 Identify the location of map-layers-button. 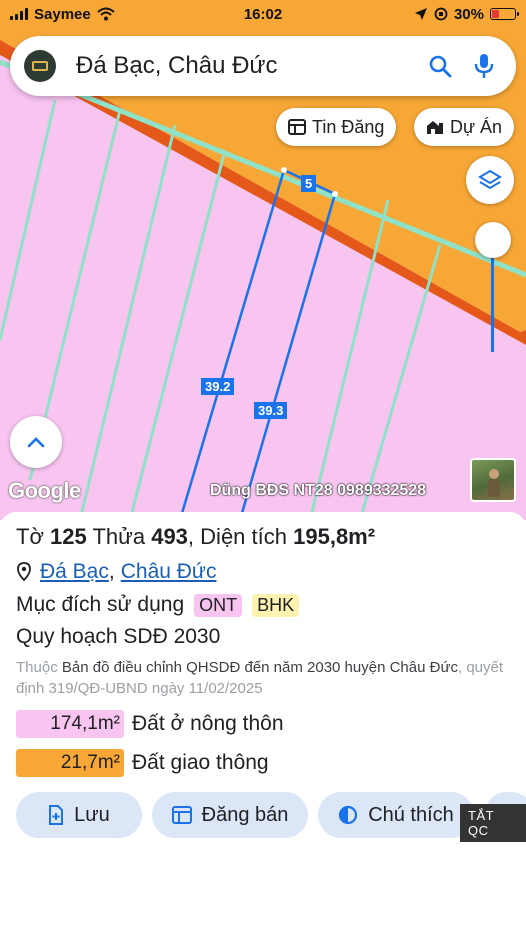
(490, 180).